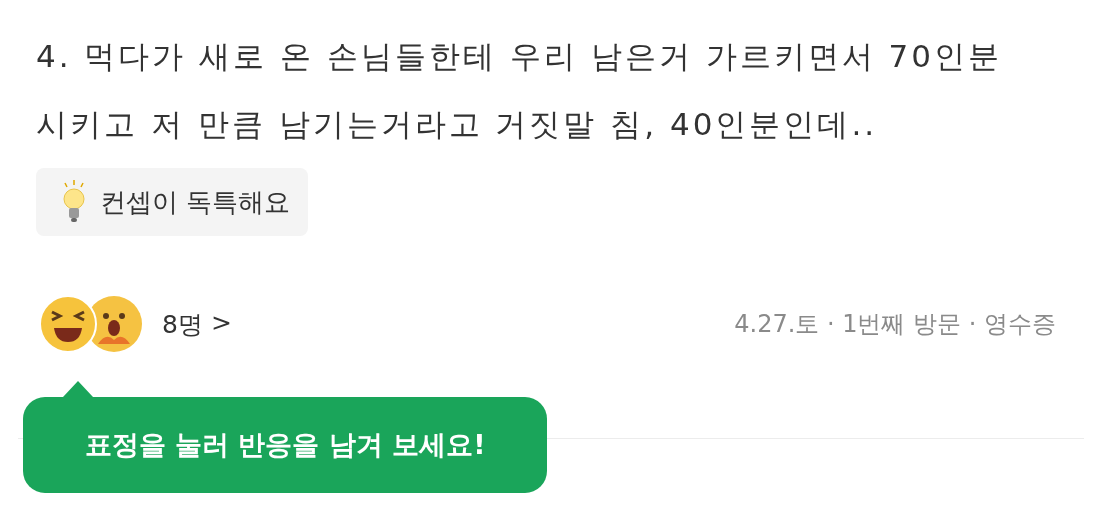 This screenshot has height=531, width=1102. Describe the element at coordinates (197, 324) in the screenshot. I see `reaction-count-link: 8명 >` at that location.